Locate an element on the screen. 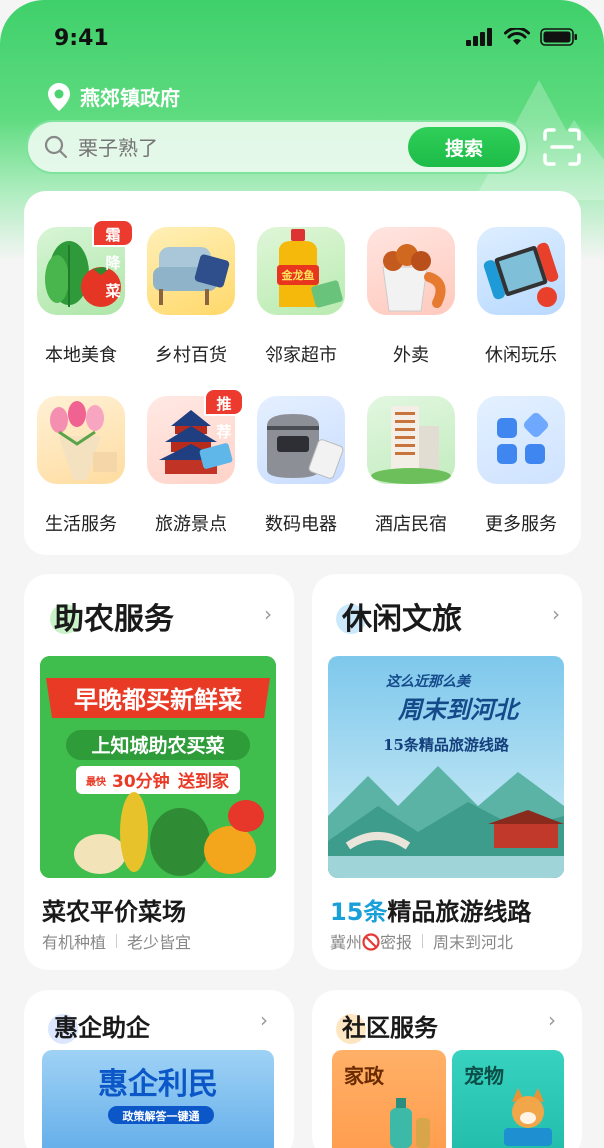 Image resolution: width=604 pixels, height=1148 pixels. hotel-building-icon is located at coordinates (411, 440).